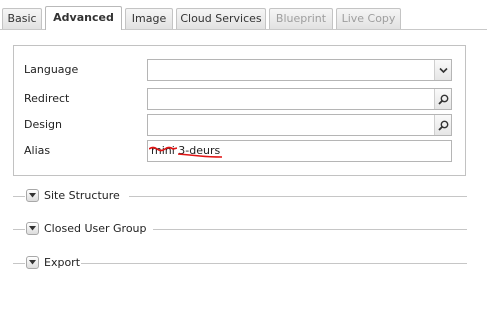 Image resolution: width=487 pixels, height=329 pixels. Describe the element at coordinates (200, 155) in the screenshot. I see `red-underline-annotation` at that location.